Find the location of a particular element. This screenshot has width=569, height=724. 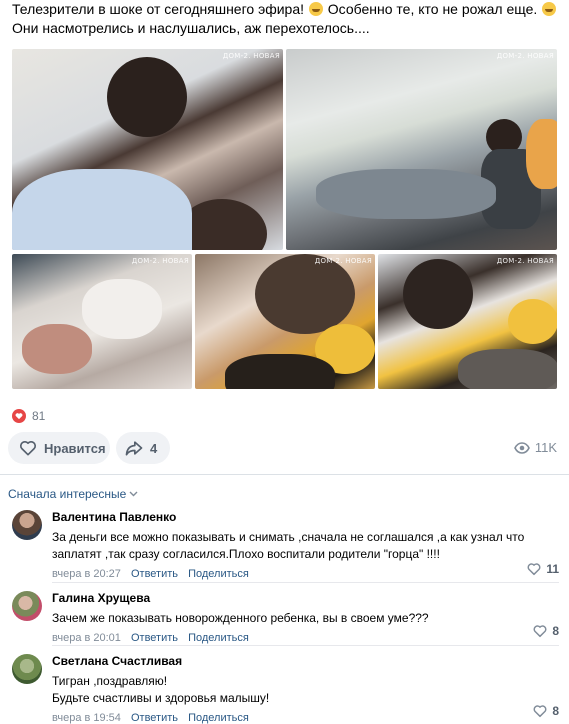

comment-author: Светлана Счастливая is located at coordinates (305, 661).